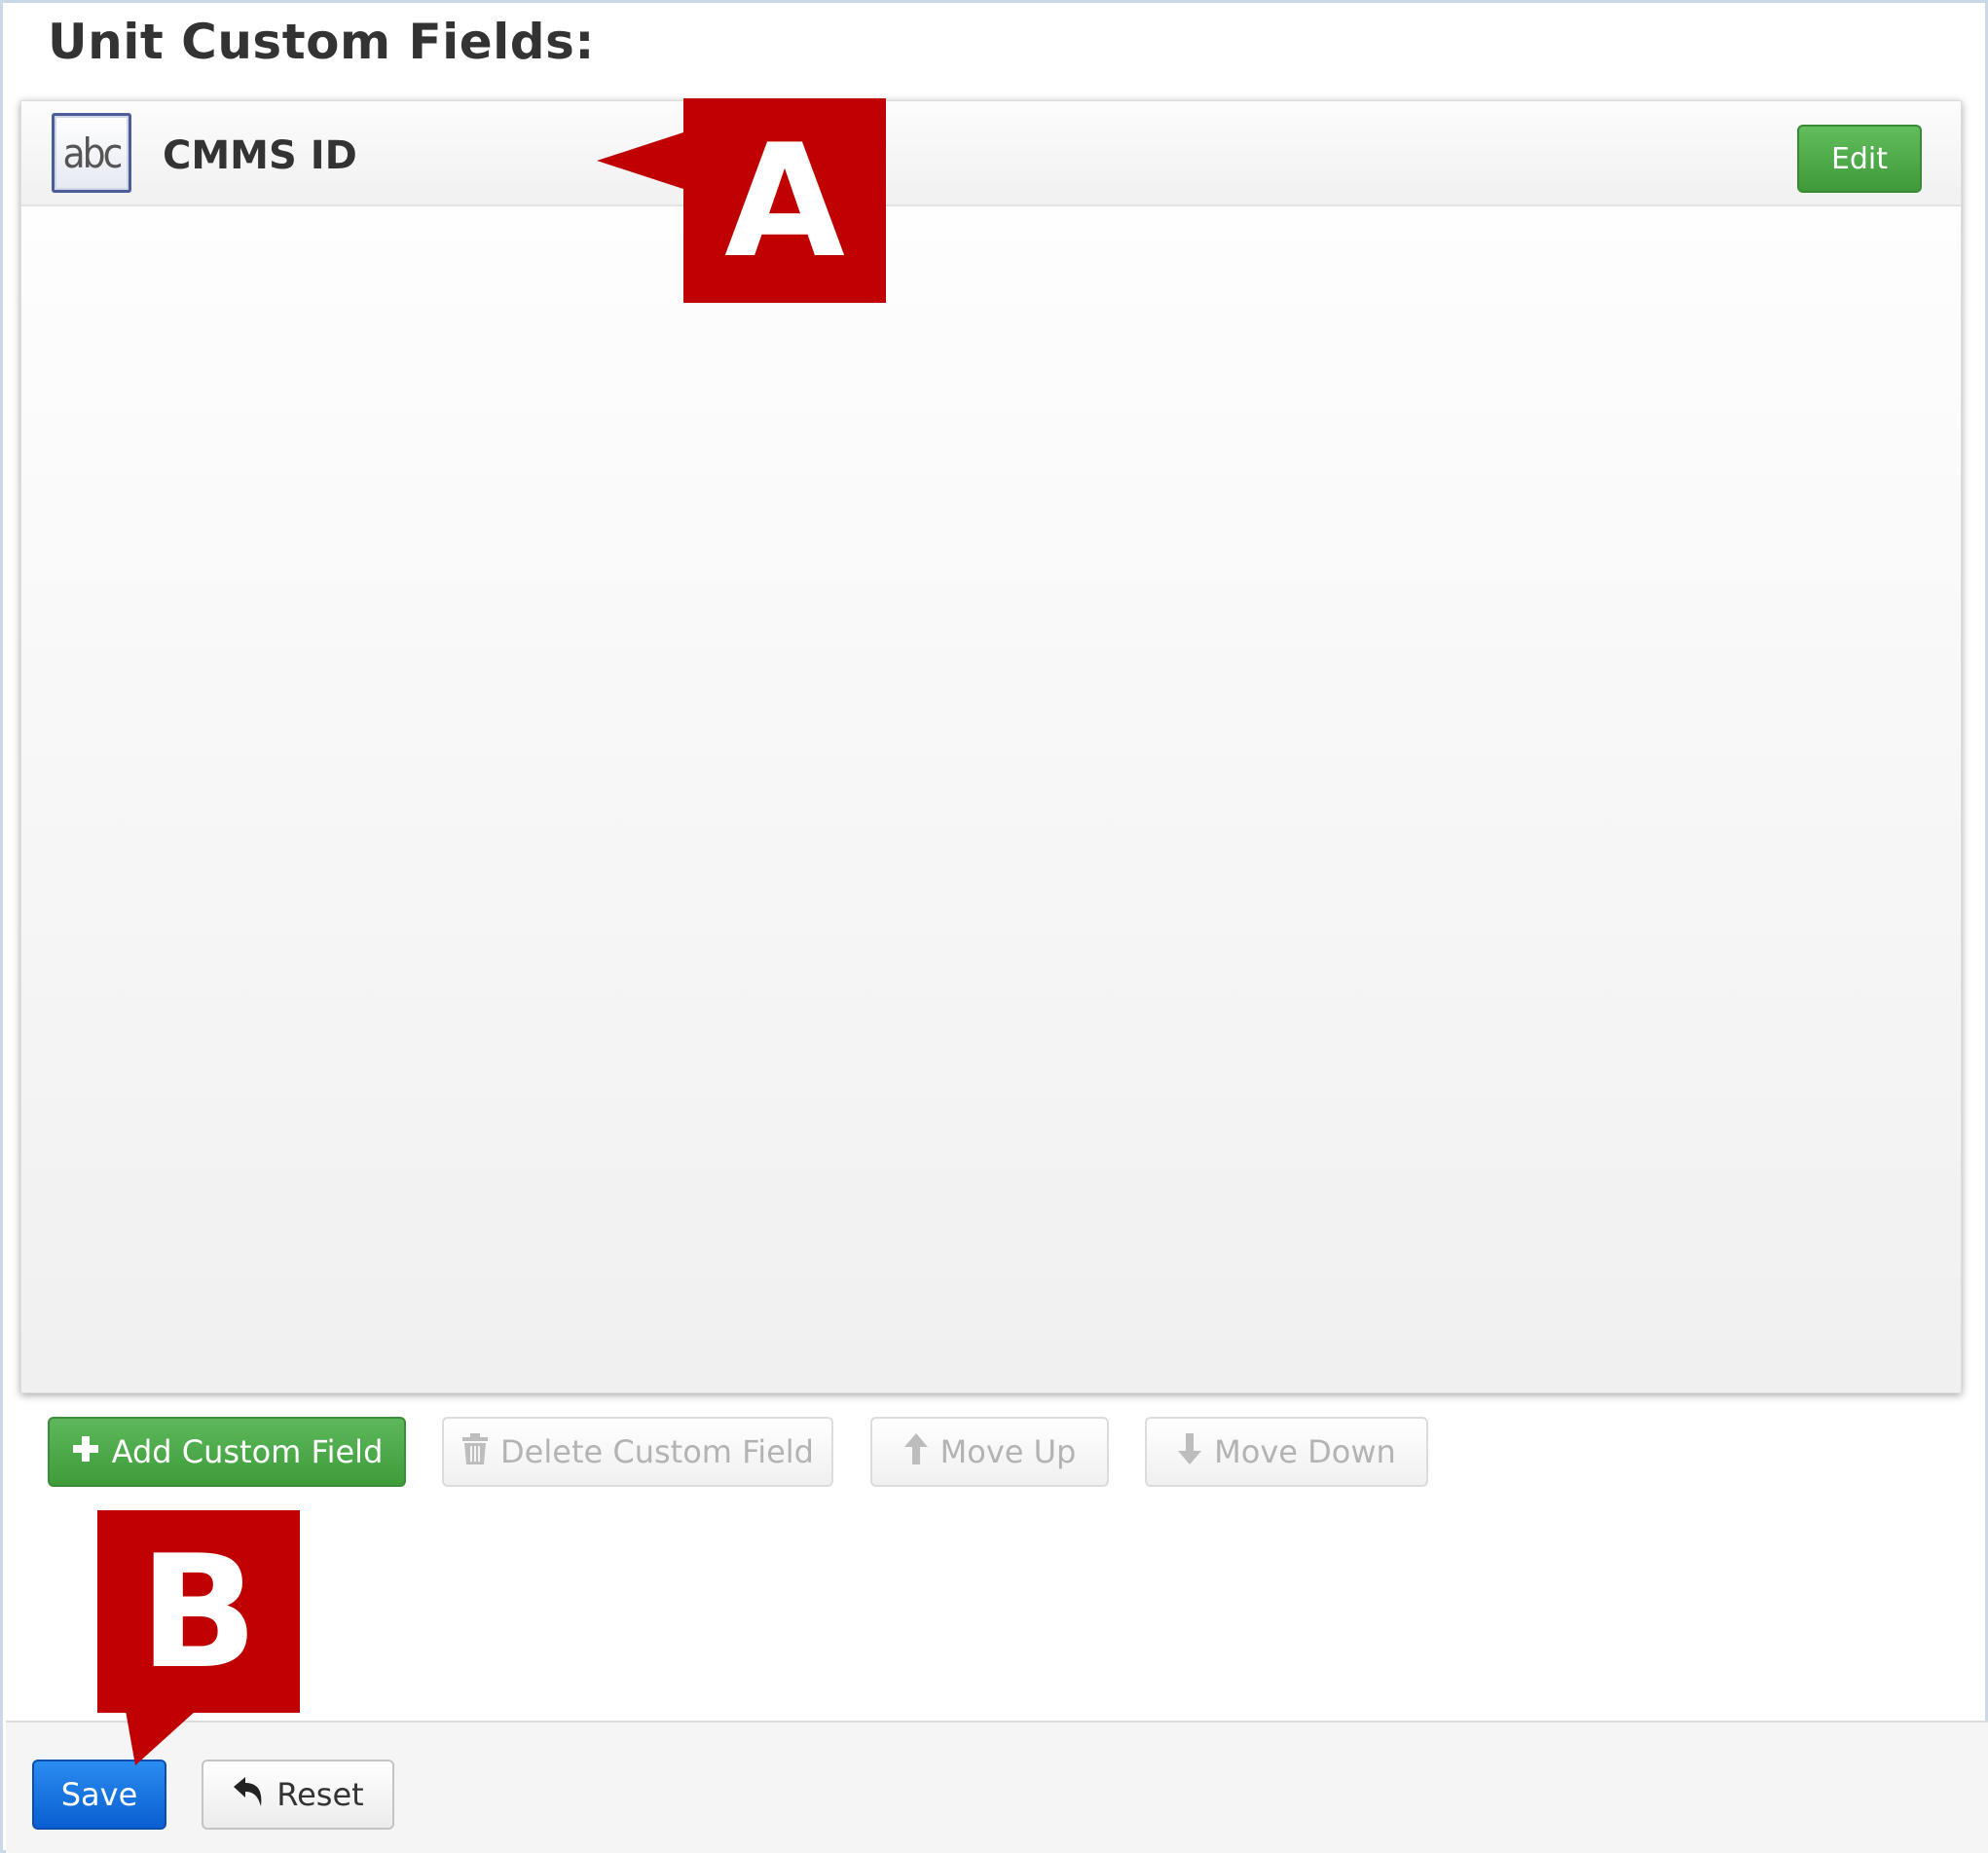 Image resolution: width=1988 pixels, height=1853 pixels. Describe the element at coordinates (161, 1738) in the screenshot. I see `callout-b-pointer` at that location.